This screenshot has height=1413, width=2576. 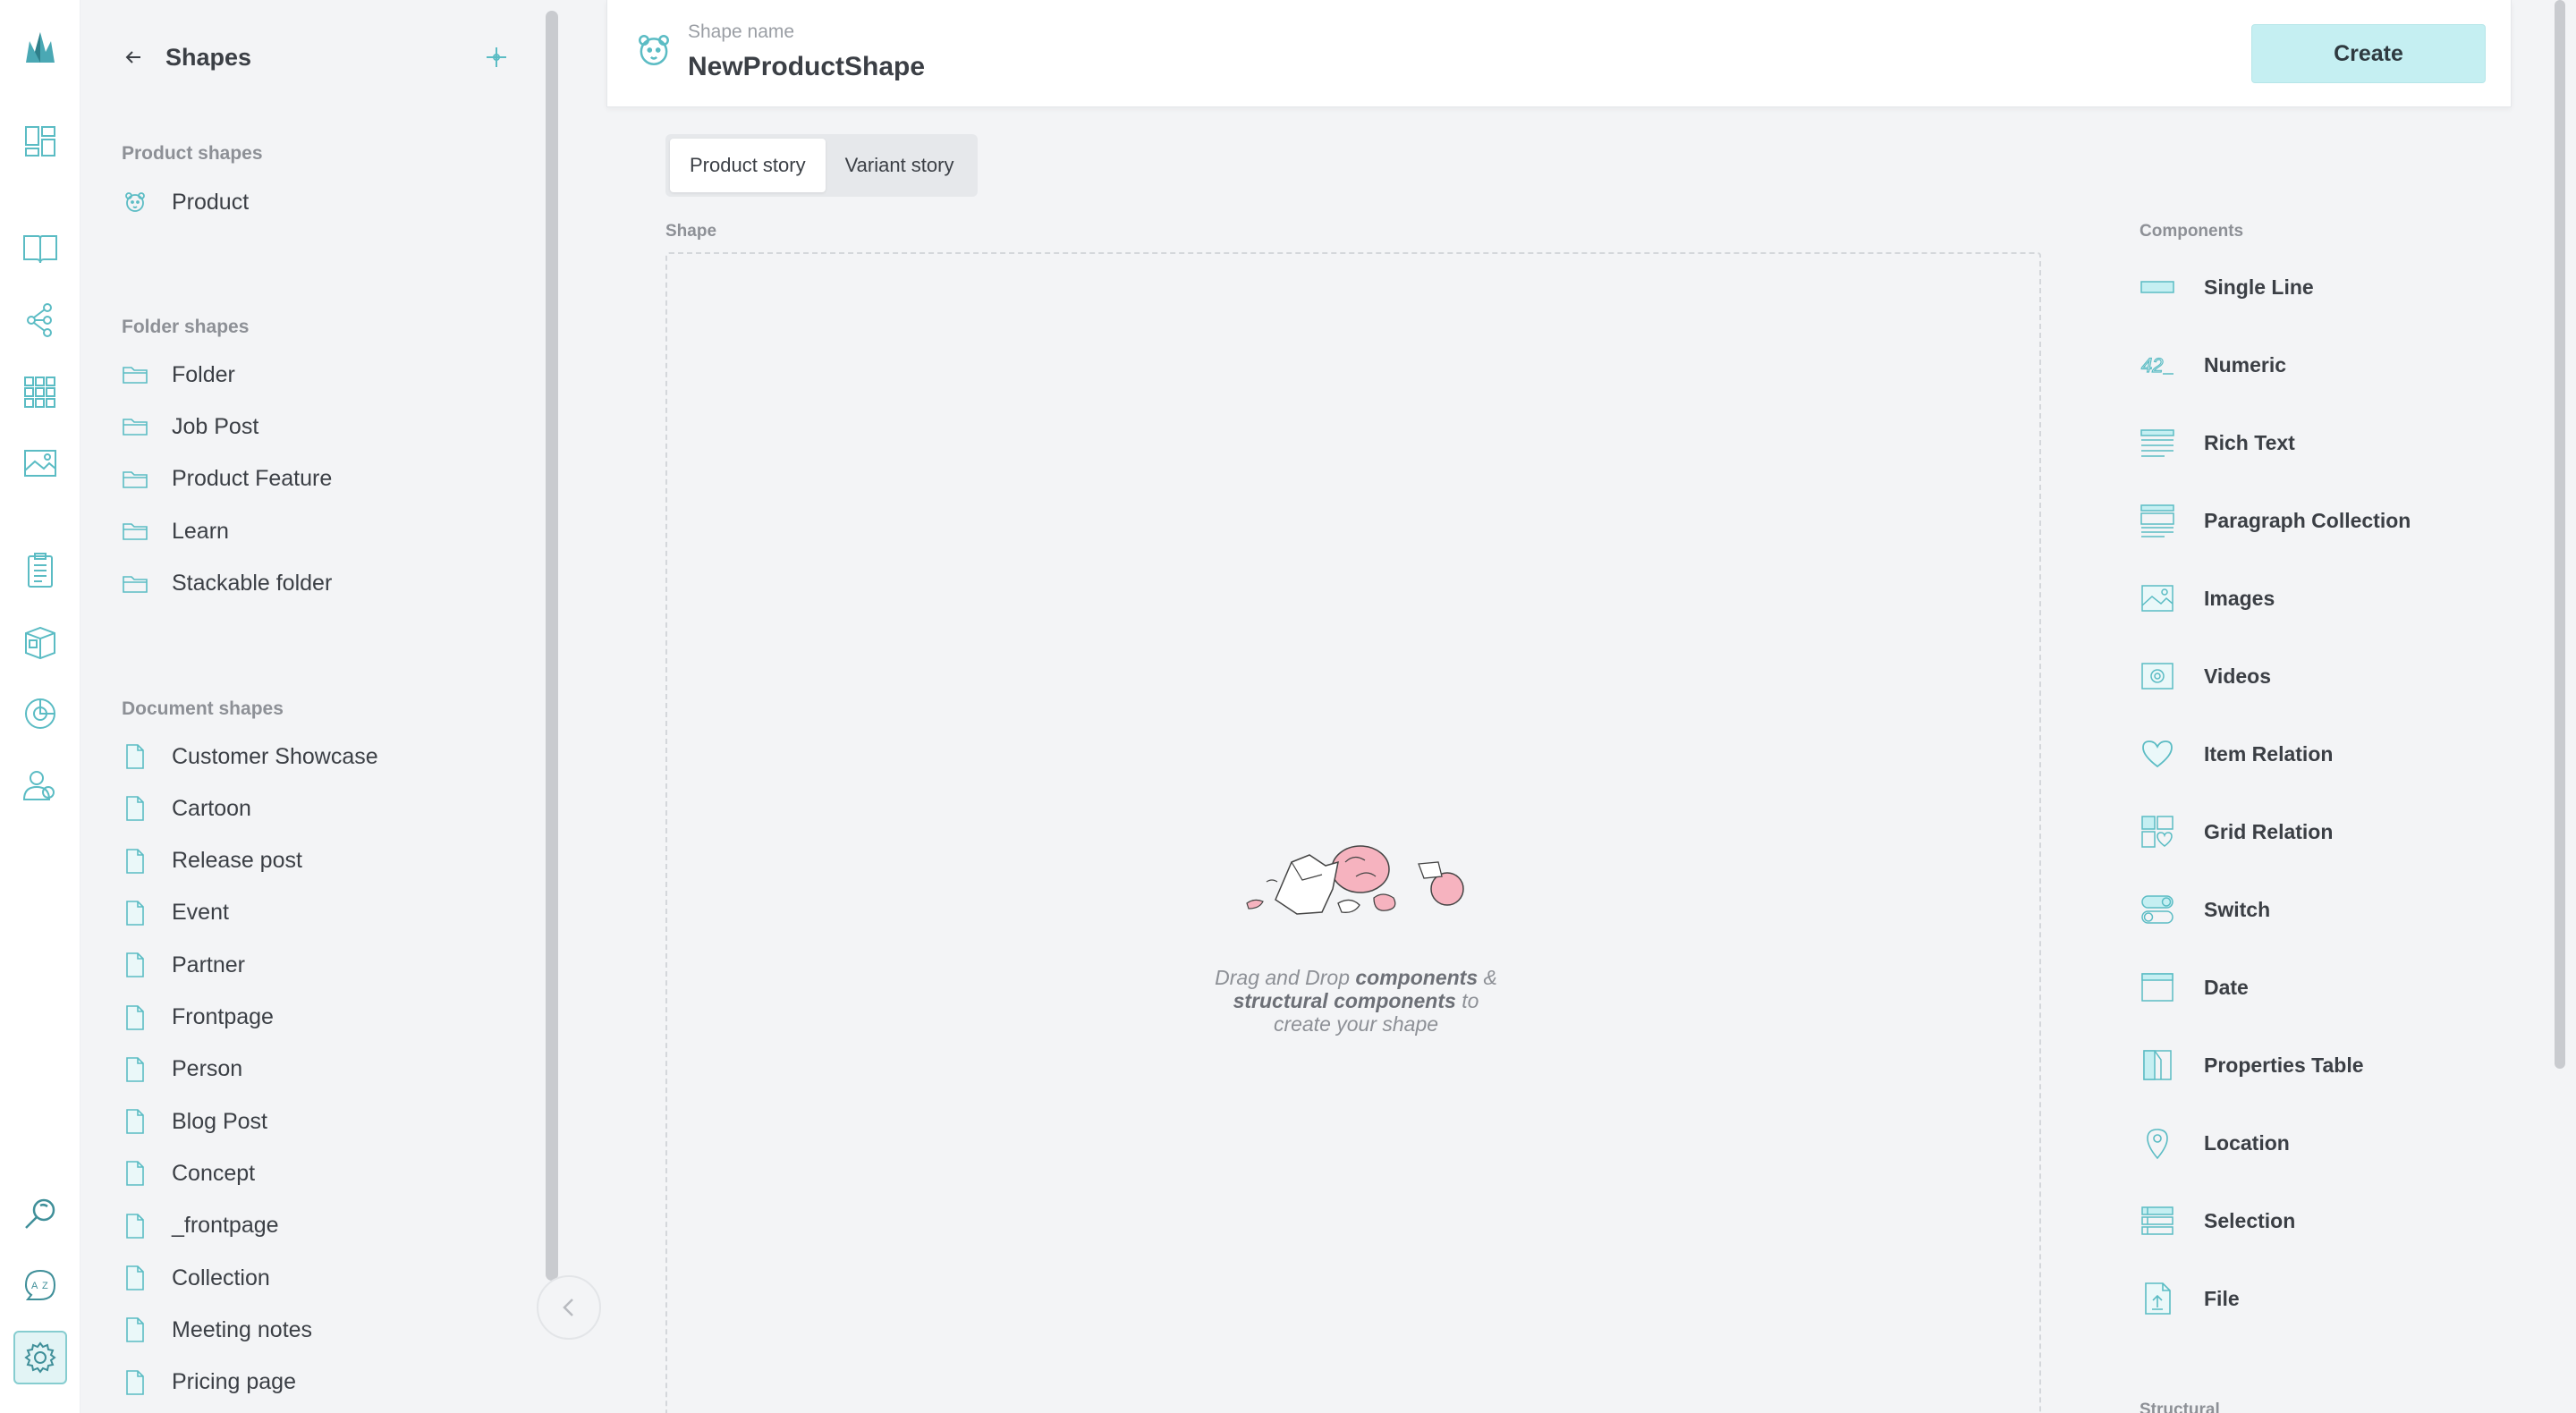 What do you see at coordinates (2560, 534) in the screenshot?
I see `main-scrollbar` at bounding box center [2560, 534].